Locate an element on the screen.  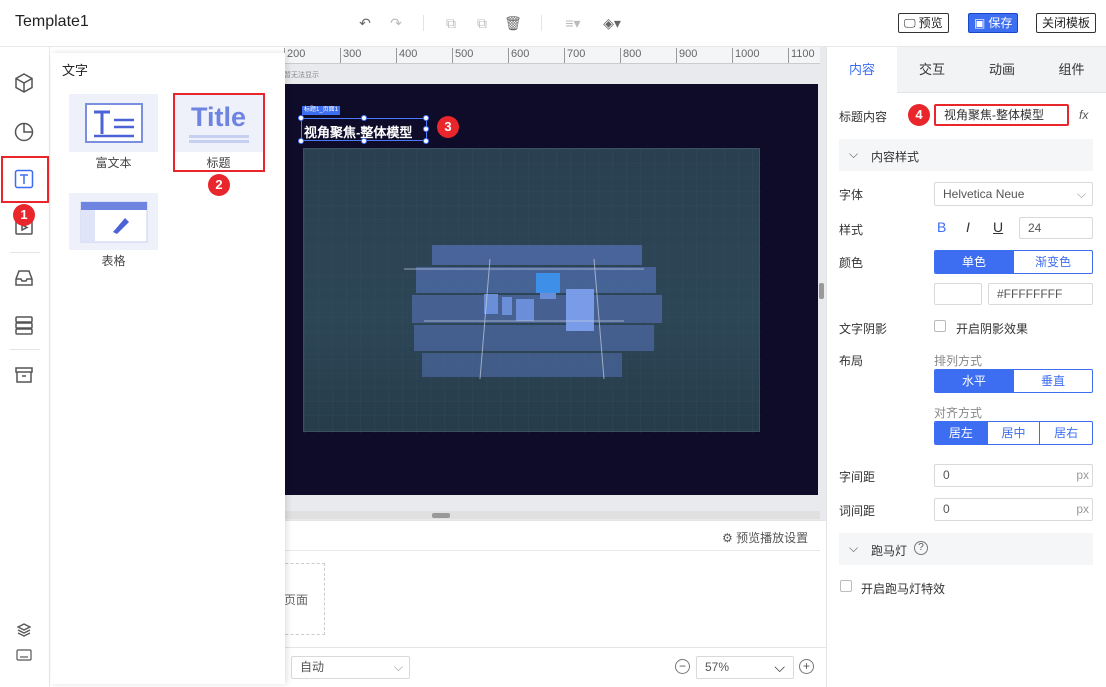
help-icon: ? is located at coordinates (921, 548).